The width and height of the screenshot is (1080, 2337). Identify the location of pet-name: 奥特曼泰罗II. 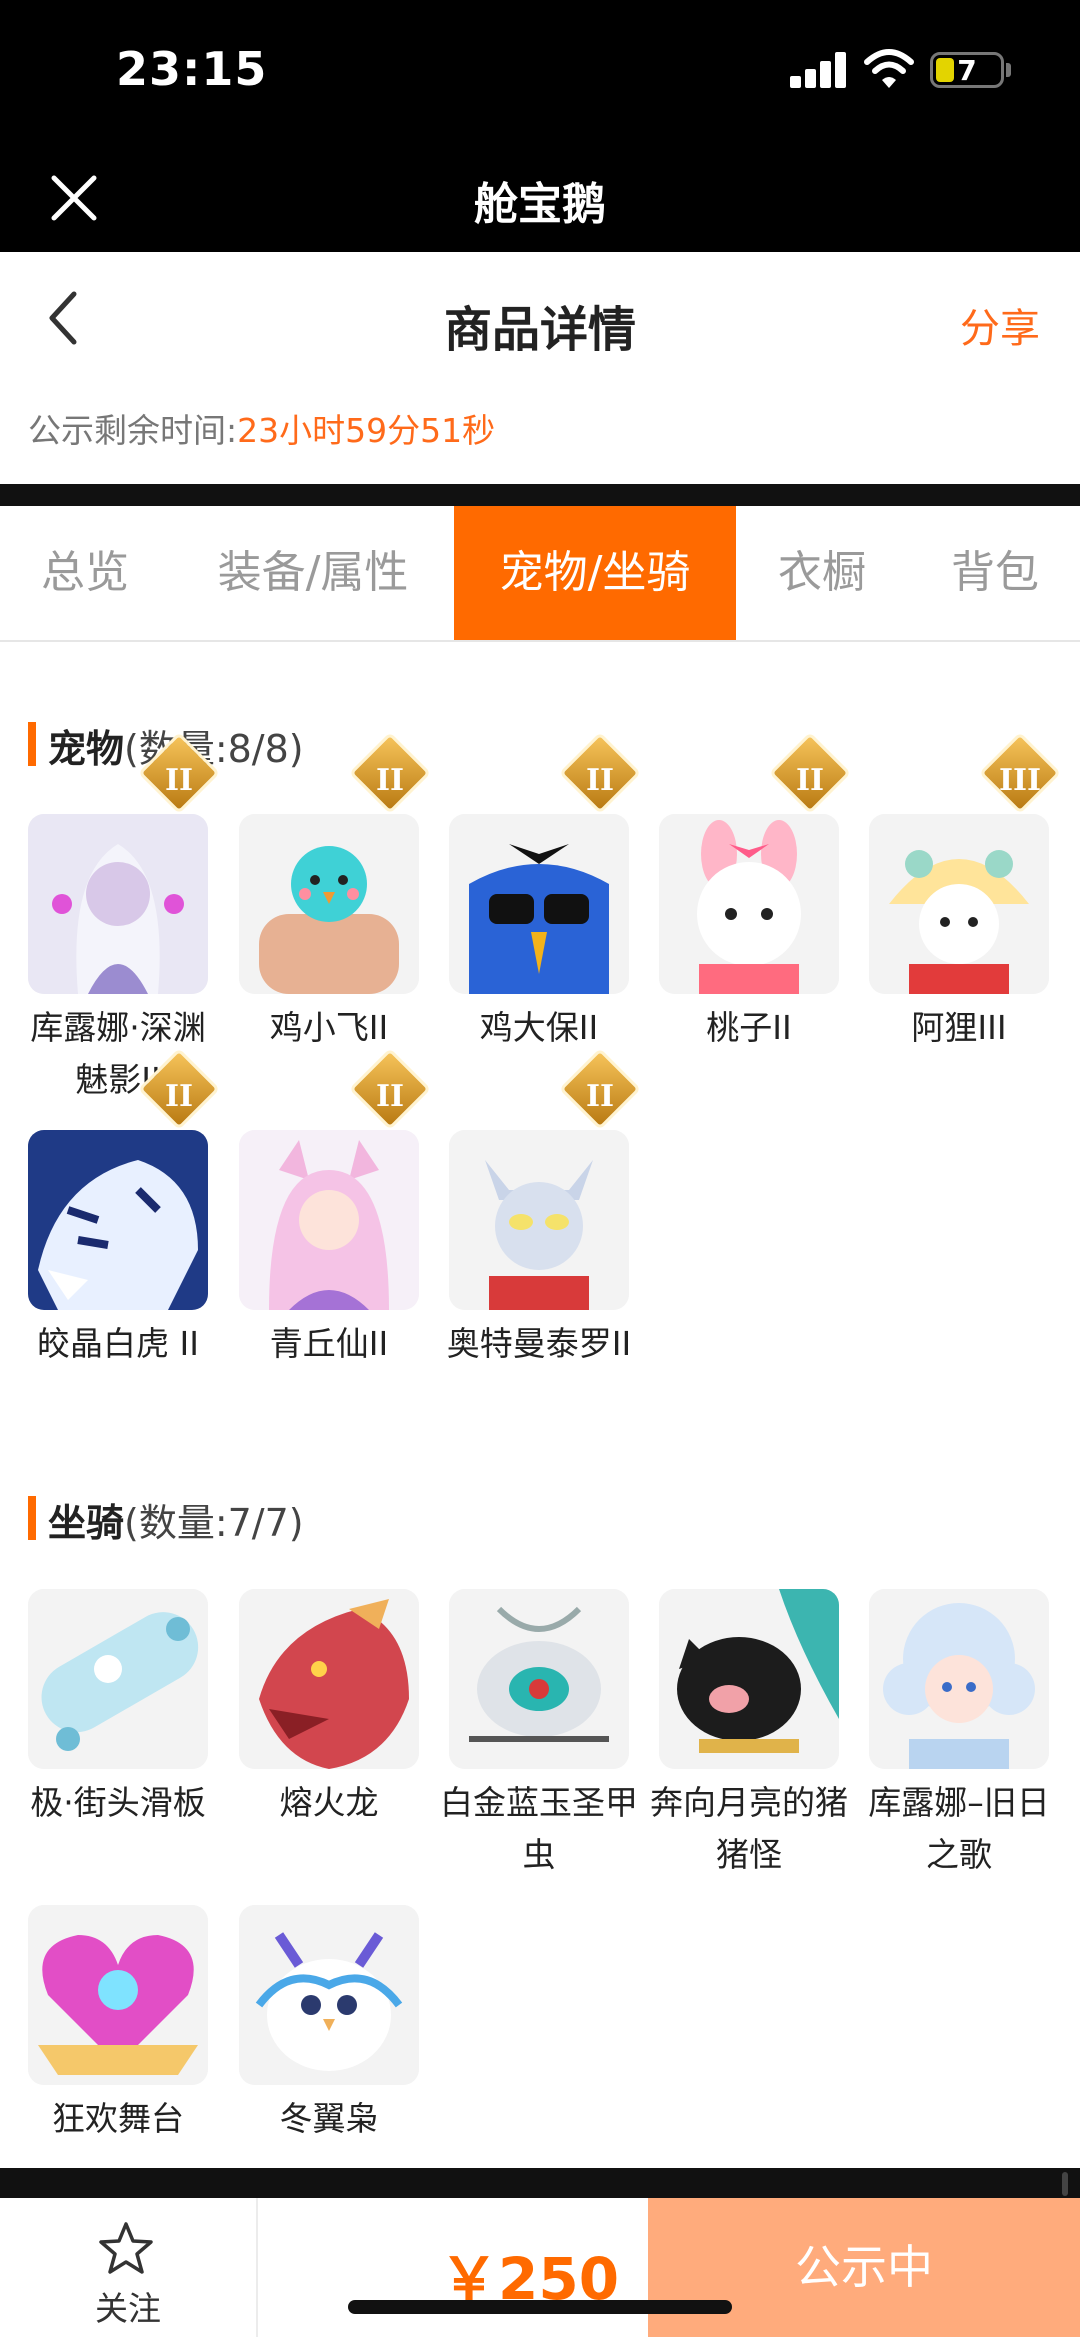
(539, 1343).